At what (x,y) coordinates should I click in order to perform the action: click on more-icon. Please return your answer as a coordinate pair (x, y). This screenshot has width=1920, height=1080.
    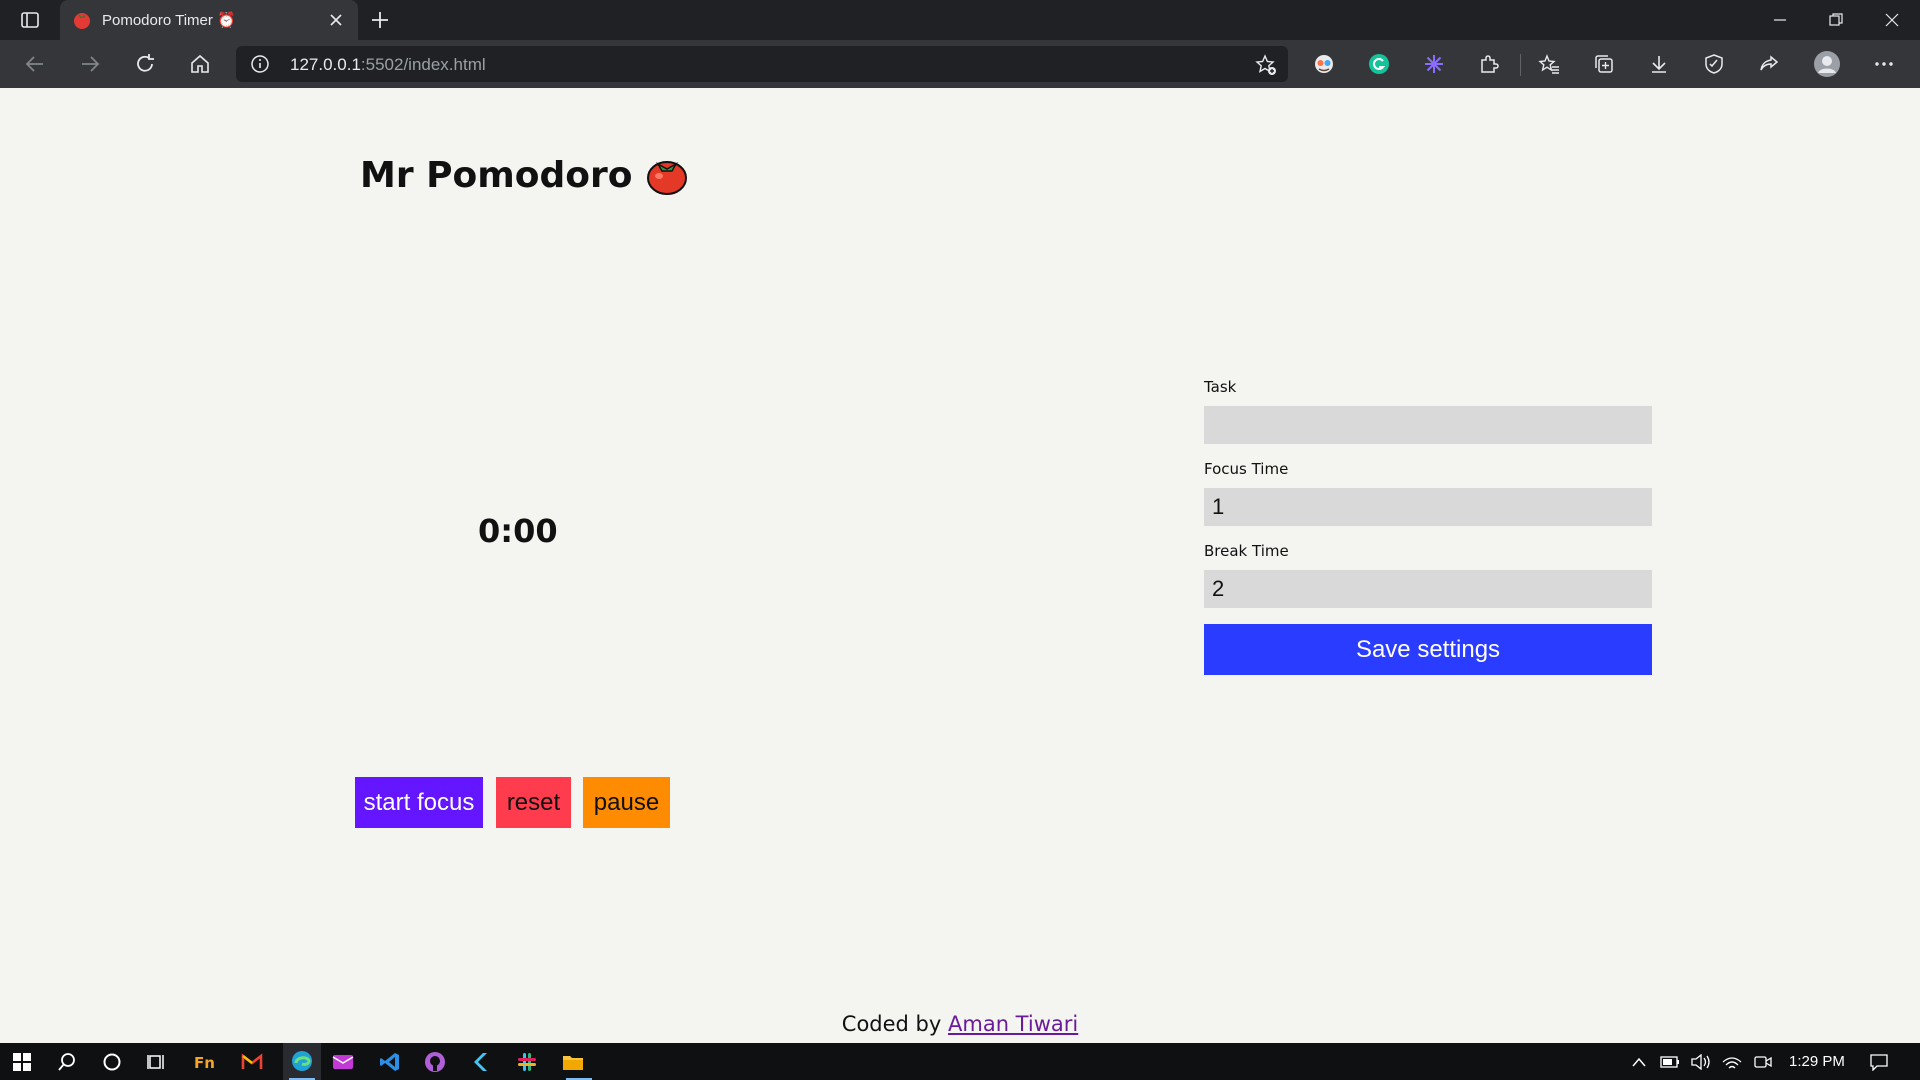
    Looking at the image, I should click on (1884, 64).